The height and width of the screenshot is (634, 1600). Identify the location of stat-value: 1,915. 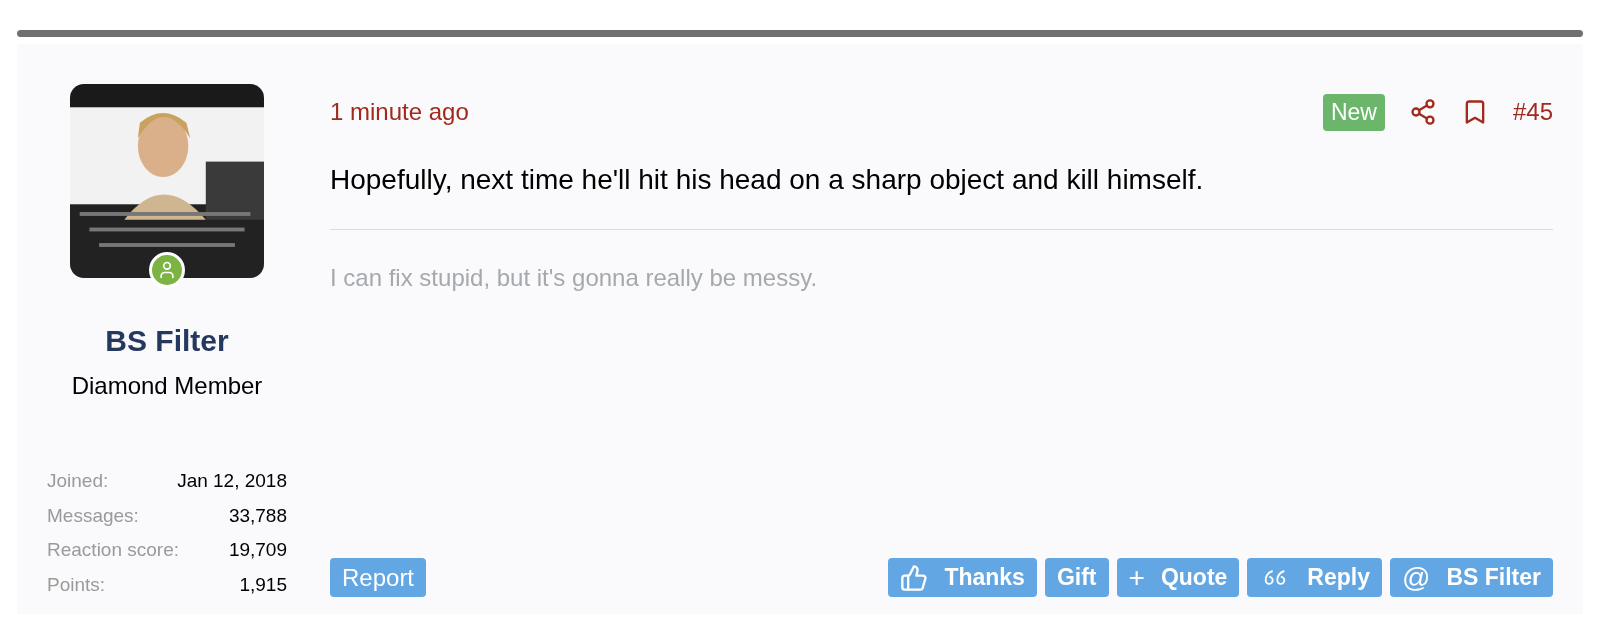
(263, 584).